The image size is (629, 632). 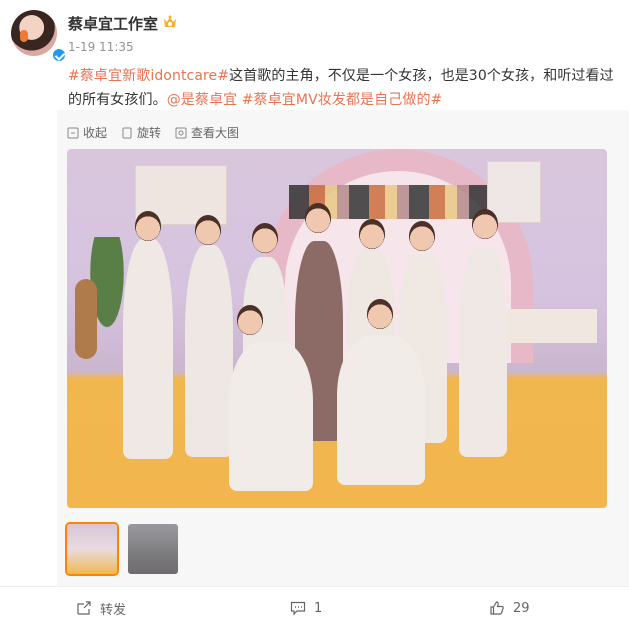 What do you see at coordinates (86, 319) in the screenshot?
I see `photo-guitar` at bounding box center [86, 319].